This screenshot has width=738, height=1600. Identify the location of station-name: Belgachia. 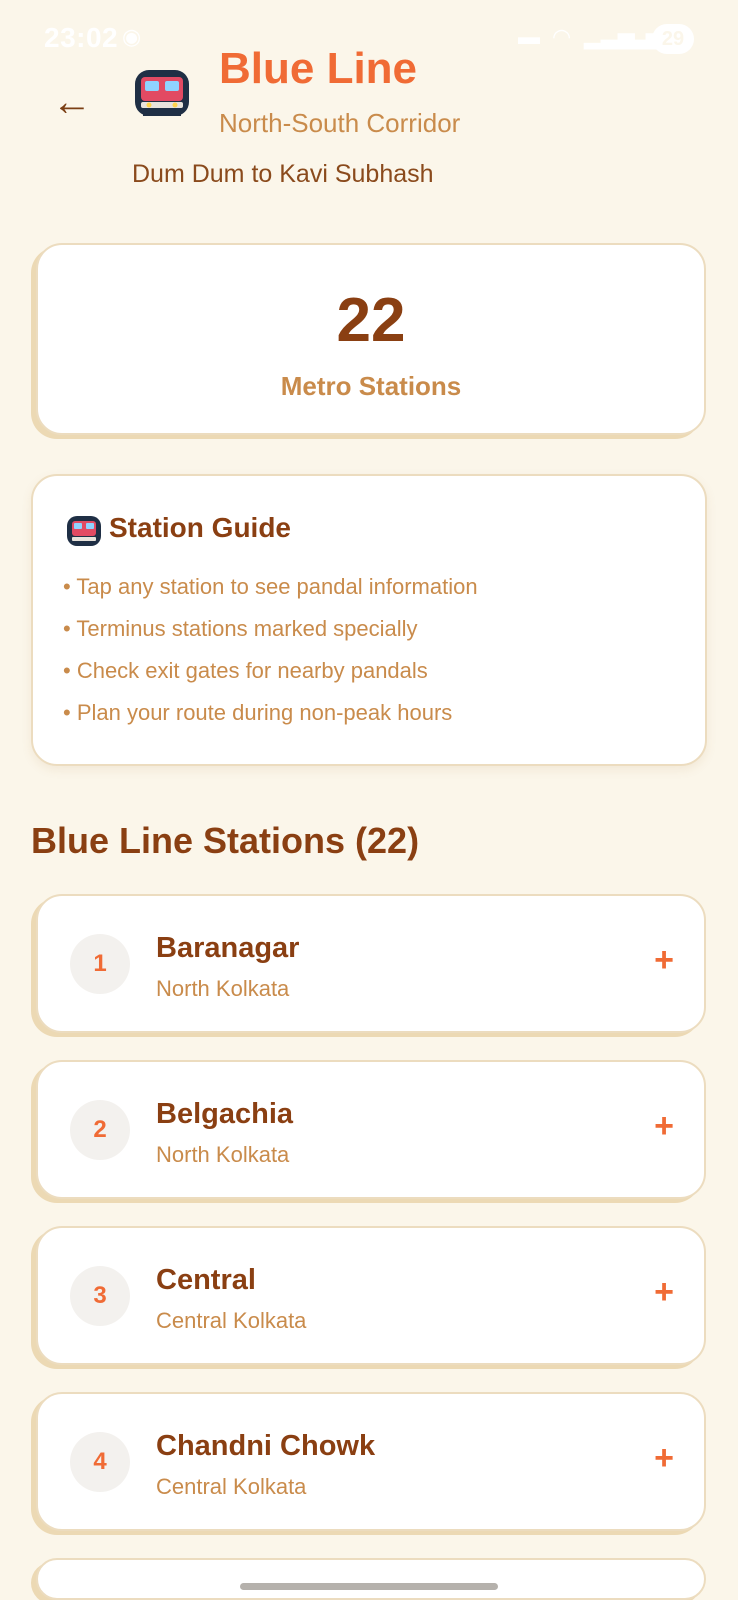
(224, 1114).